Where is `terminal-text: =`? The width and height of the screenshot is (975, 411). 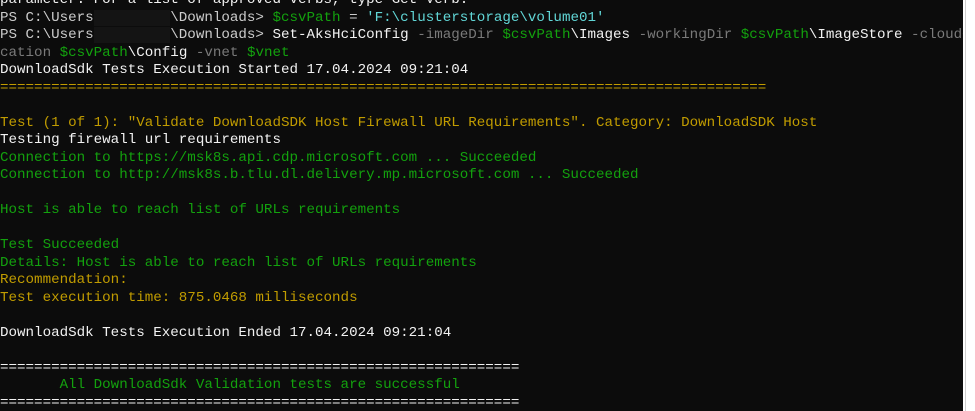
terminal-text: = is located at coordinates (353, 17).